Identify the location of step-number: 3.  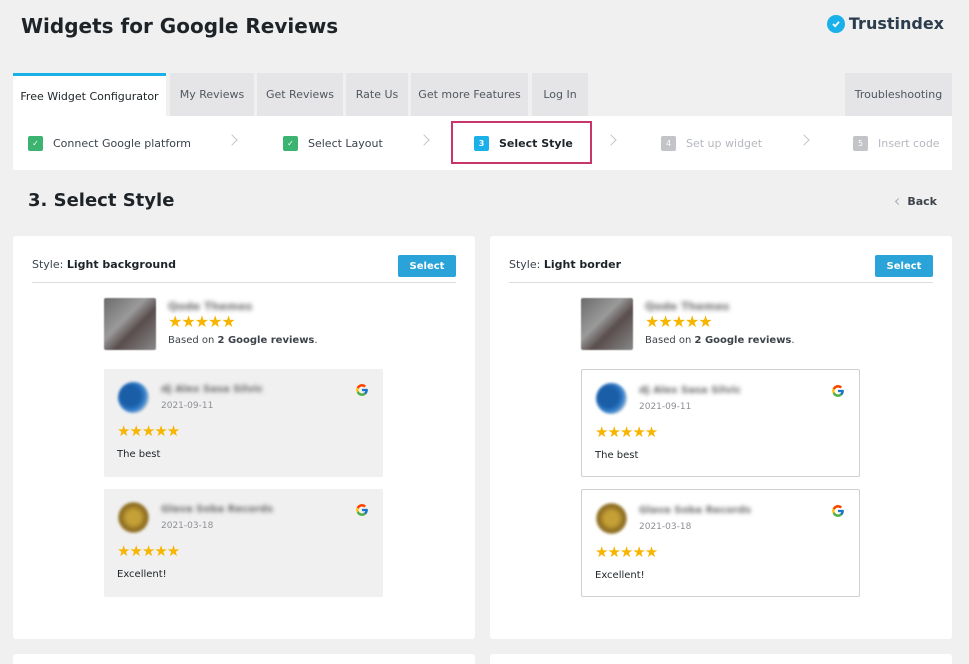
(481, 143).